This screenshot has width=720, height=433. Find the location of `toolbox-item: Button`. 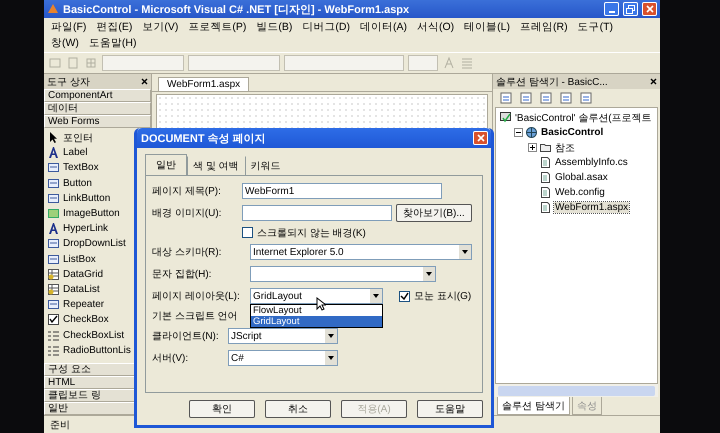

toolbox-item: Button is located at coordinates (97, 183).